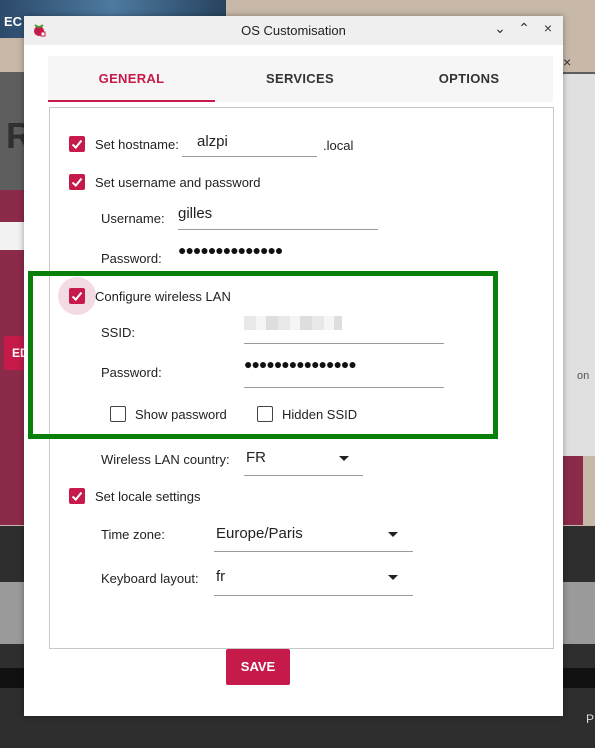  Describe the element at coordinates (137, 144) in the screenshot. I see `hostname-label: Set hostname:` at that location.